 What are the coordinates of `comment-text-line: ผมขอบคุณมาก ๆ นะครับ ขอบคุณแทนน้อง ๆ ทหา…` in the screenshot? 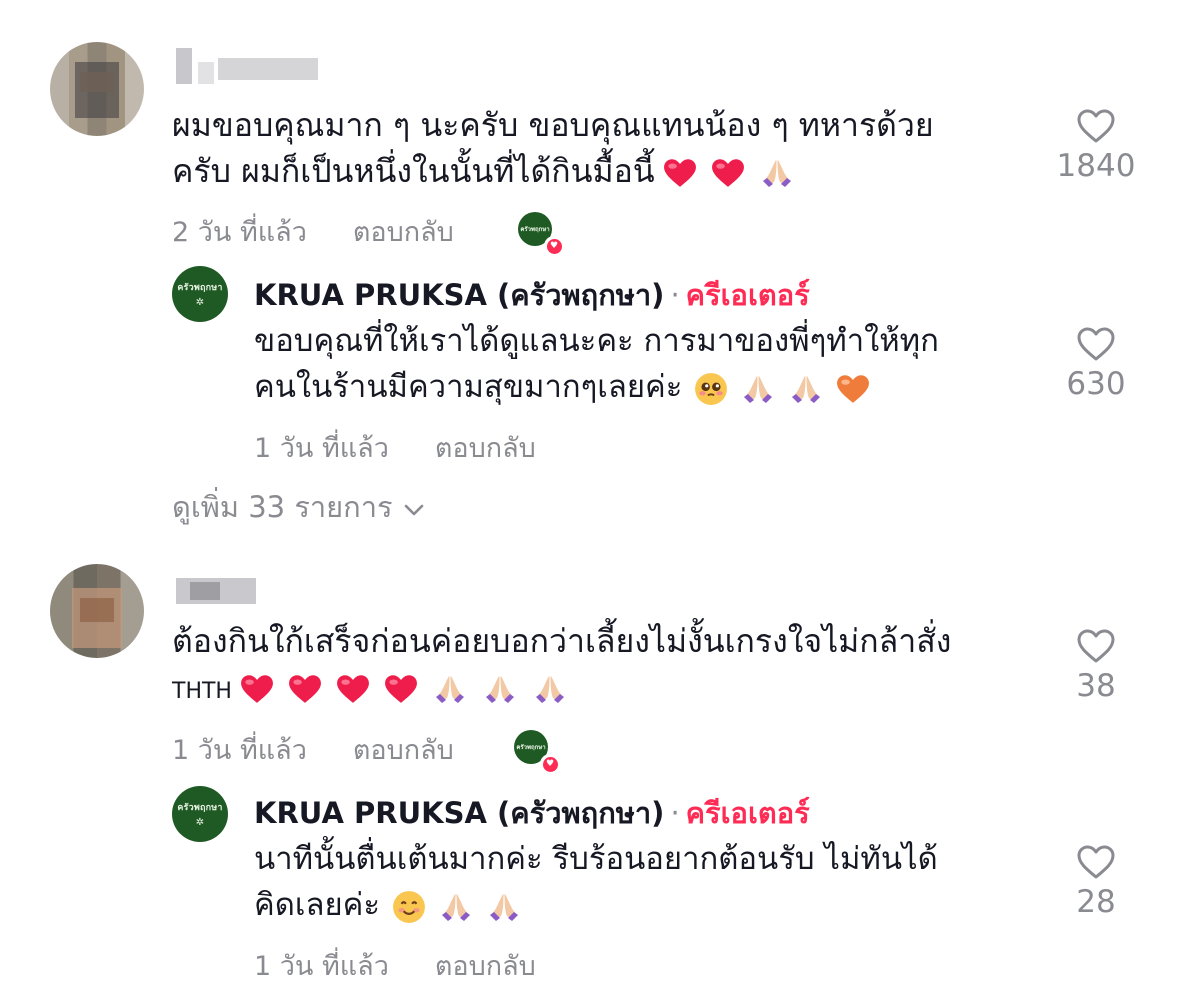 It's located at (553, 125).